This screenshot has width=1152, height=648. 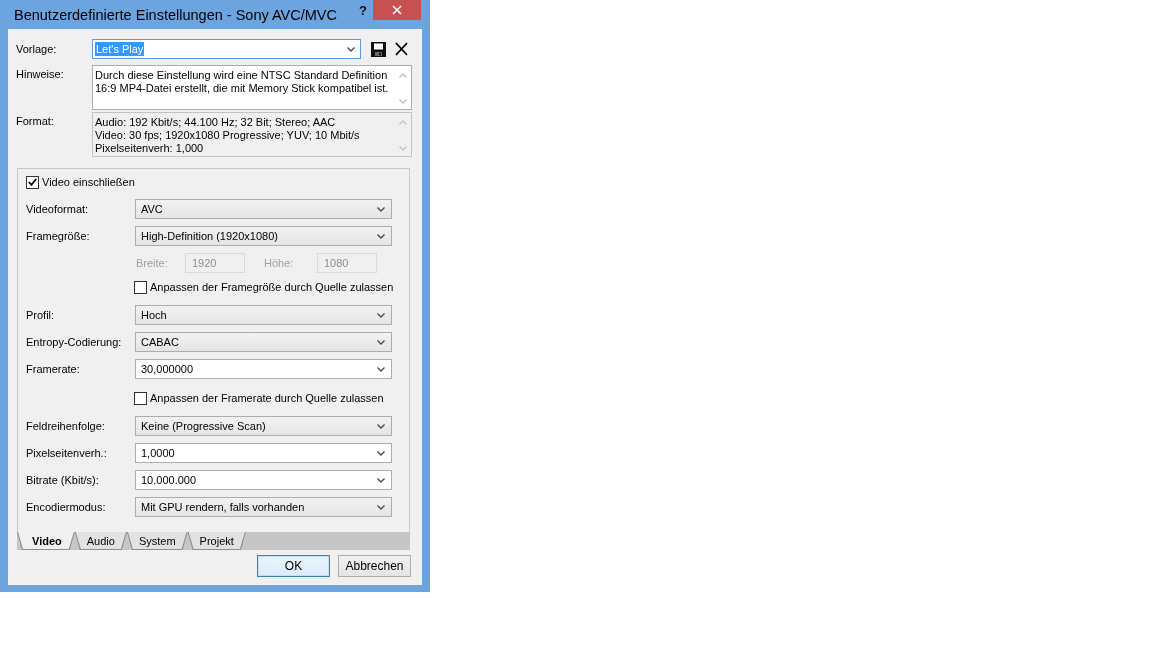 I want to click on save-button, so click(x=378, y=49).